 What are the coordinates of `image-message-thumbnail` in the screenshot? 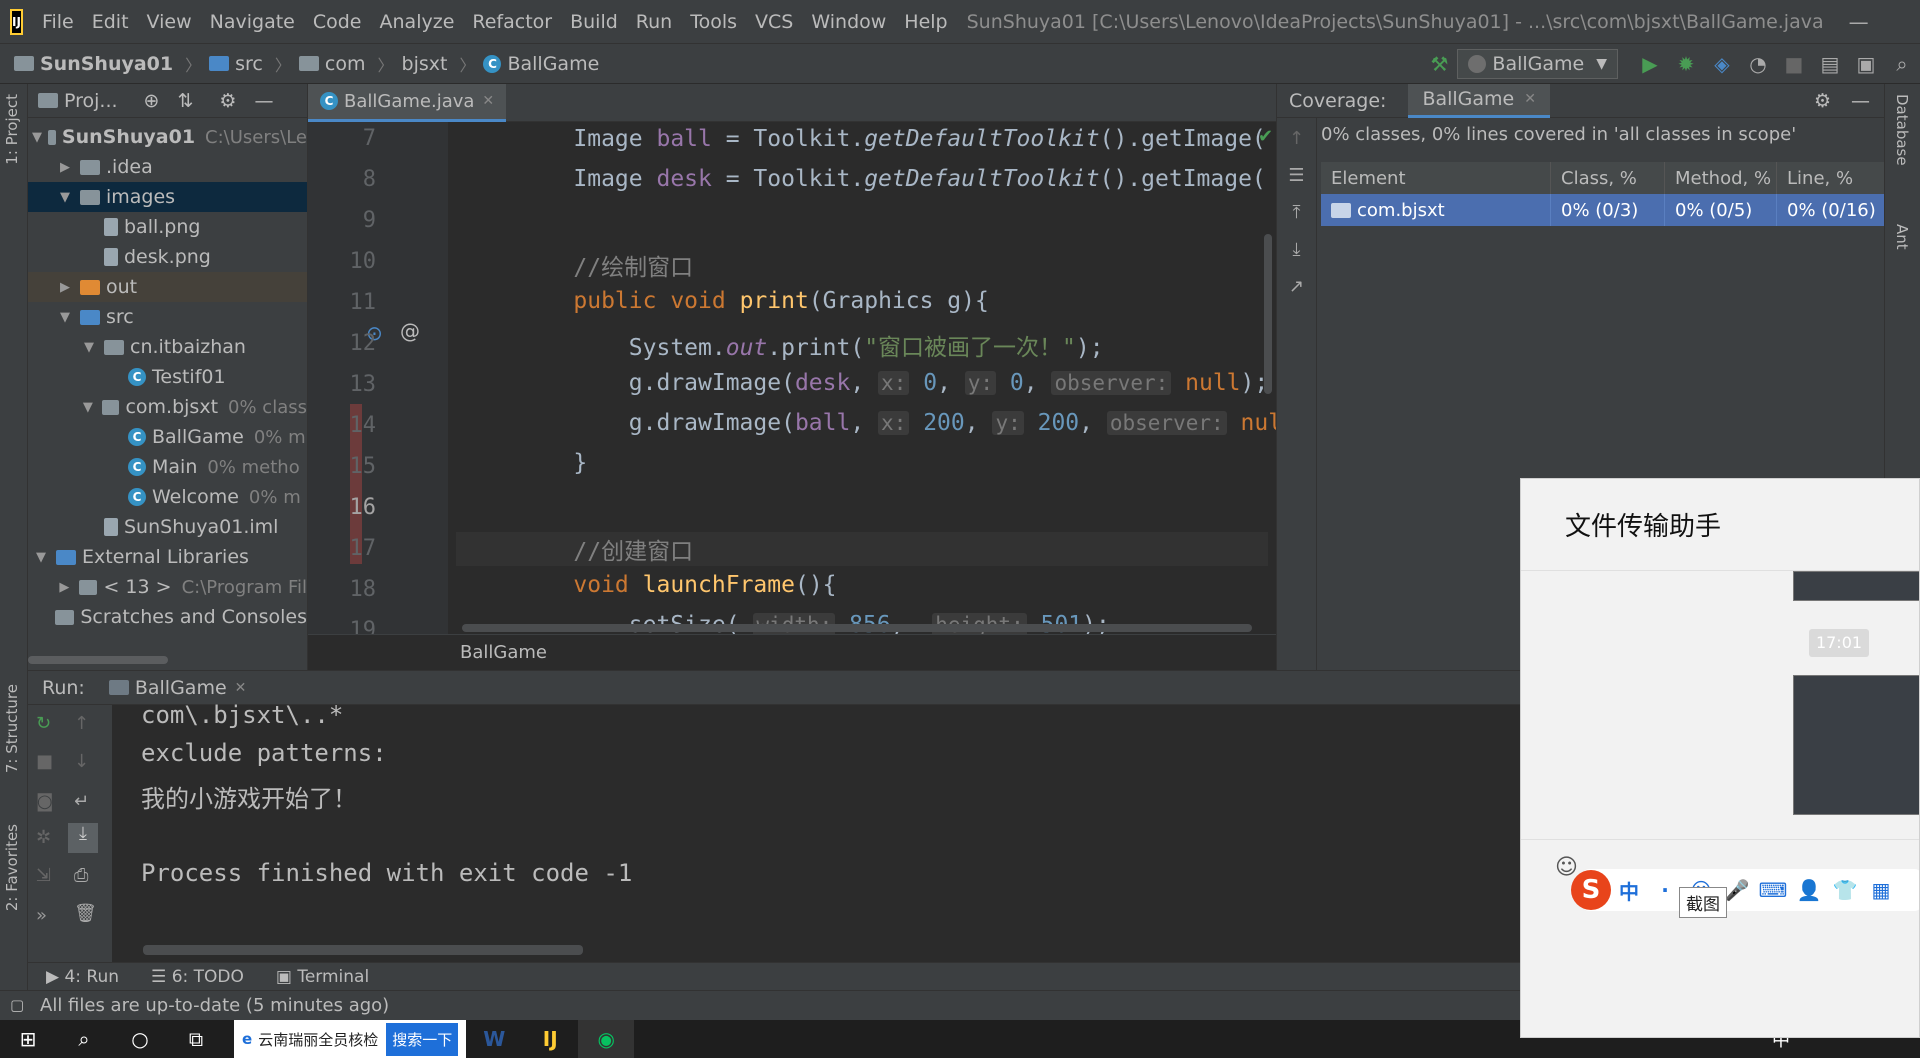 It's located at (1856, 745).